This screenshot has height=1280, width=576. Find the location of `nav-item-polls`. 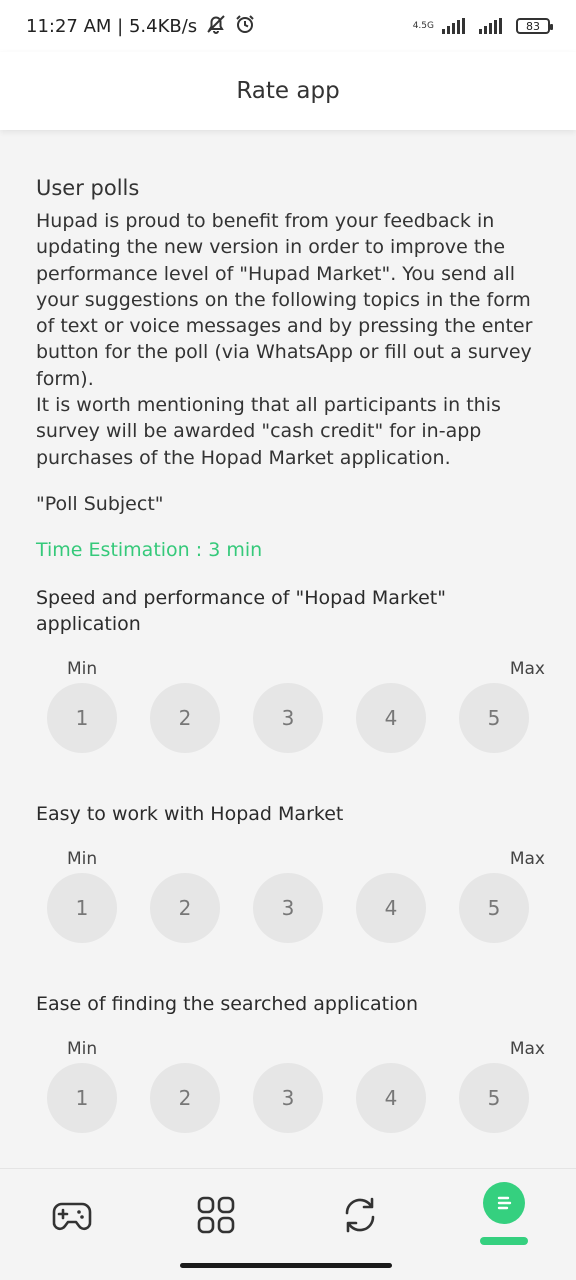

nav-item-polls is located at coordinates (504, 1203).